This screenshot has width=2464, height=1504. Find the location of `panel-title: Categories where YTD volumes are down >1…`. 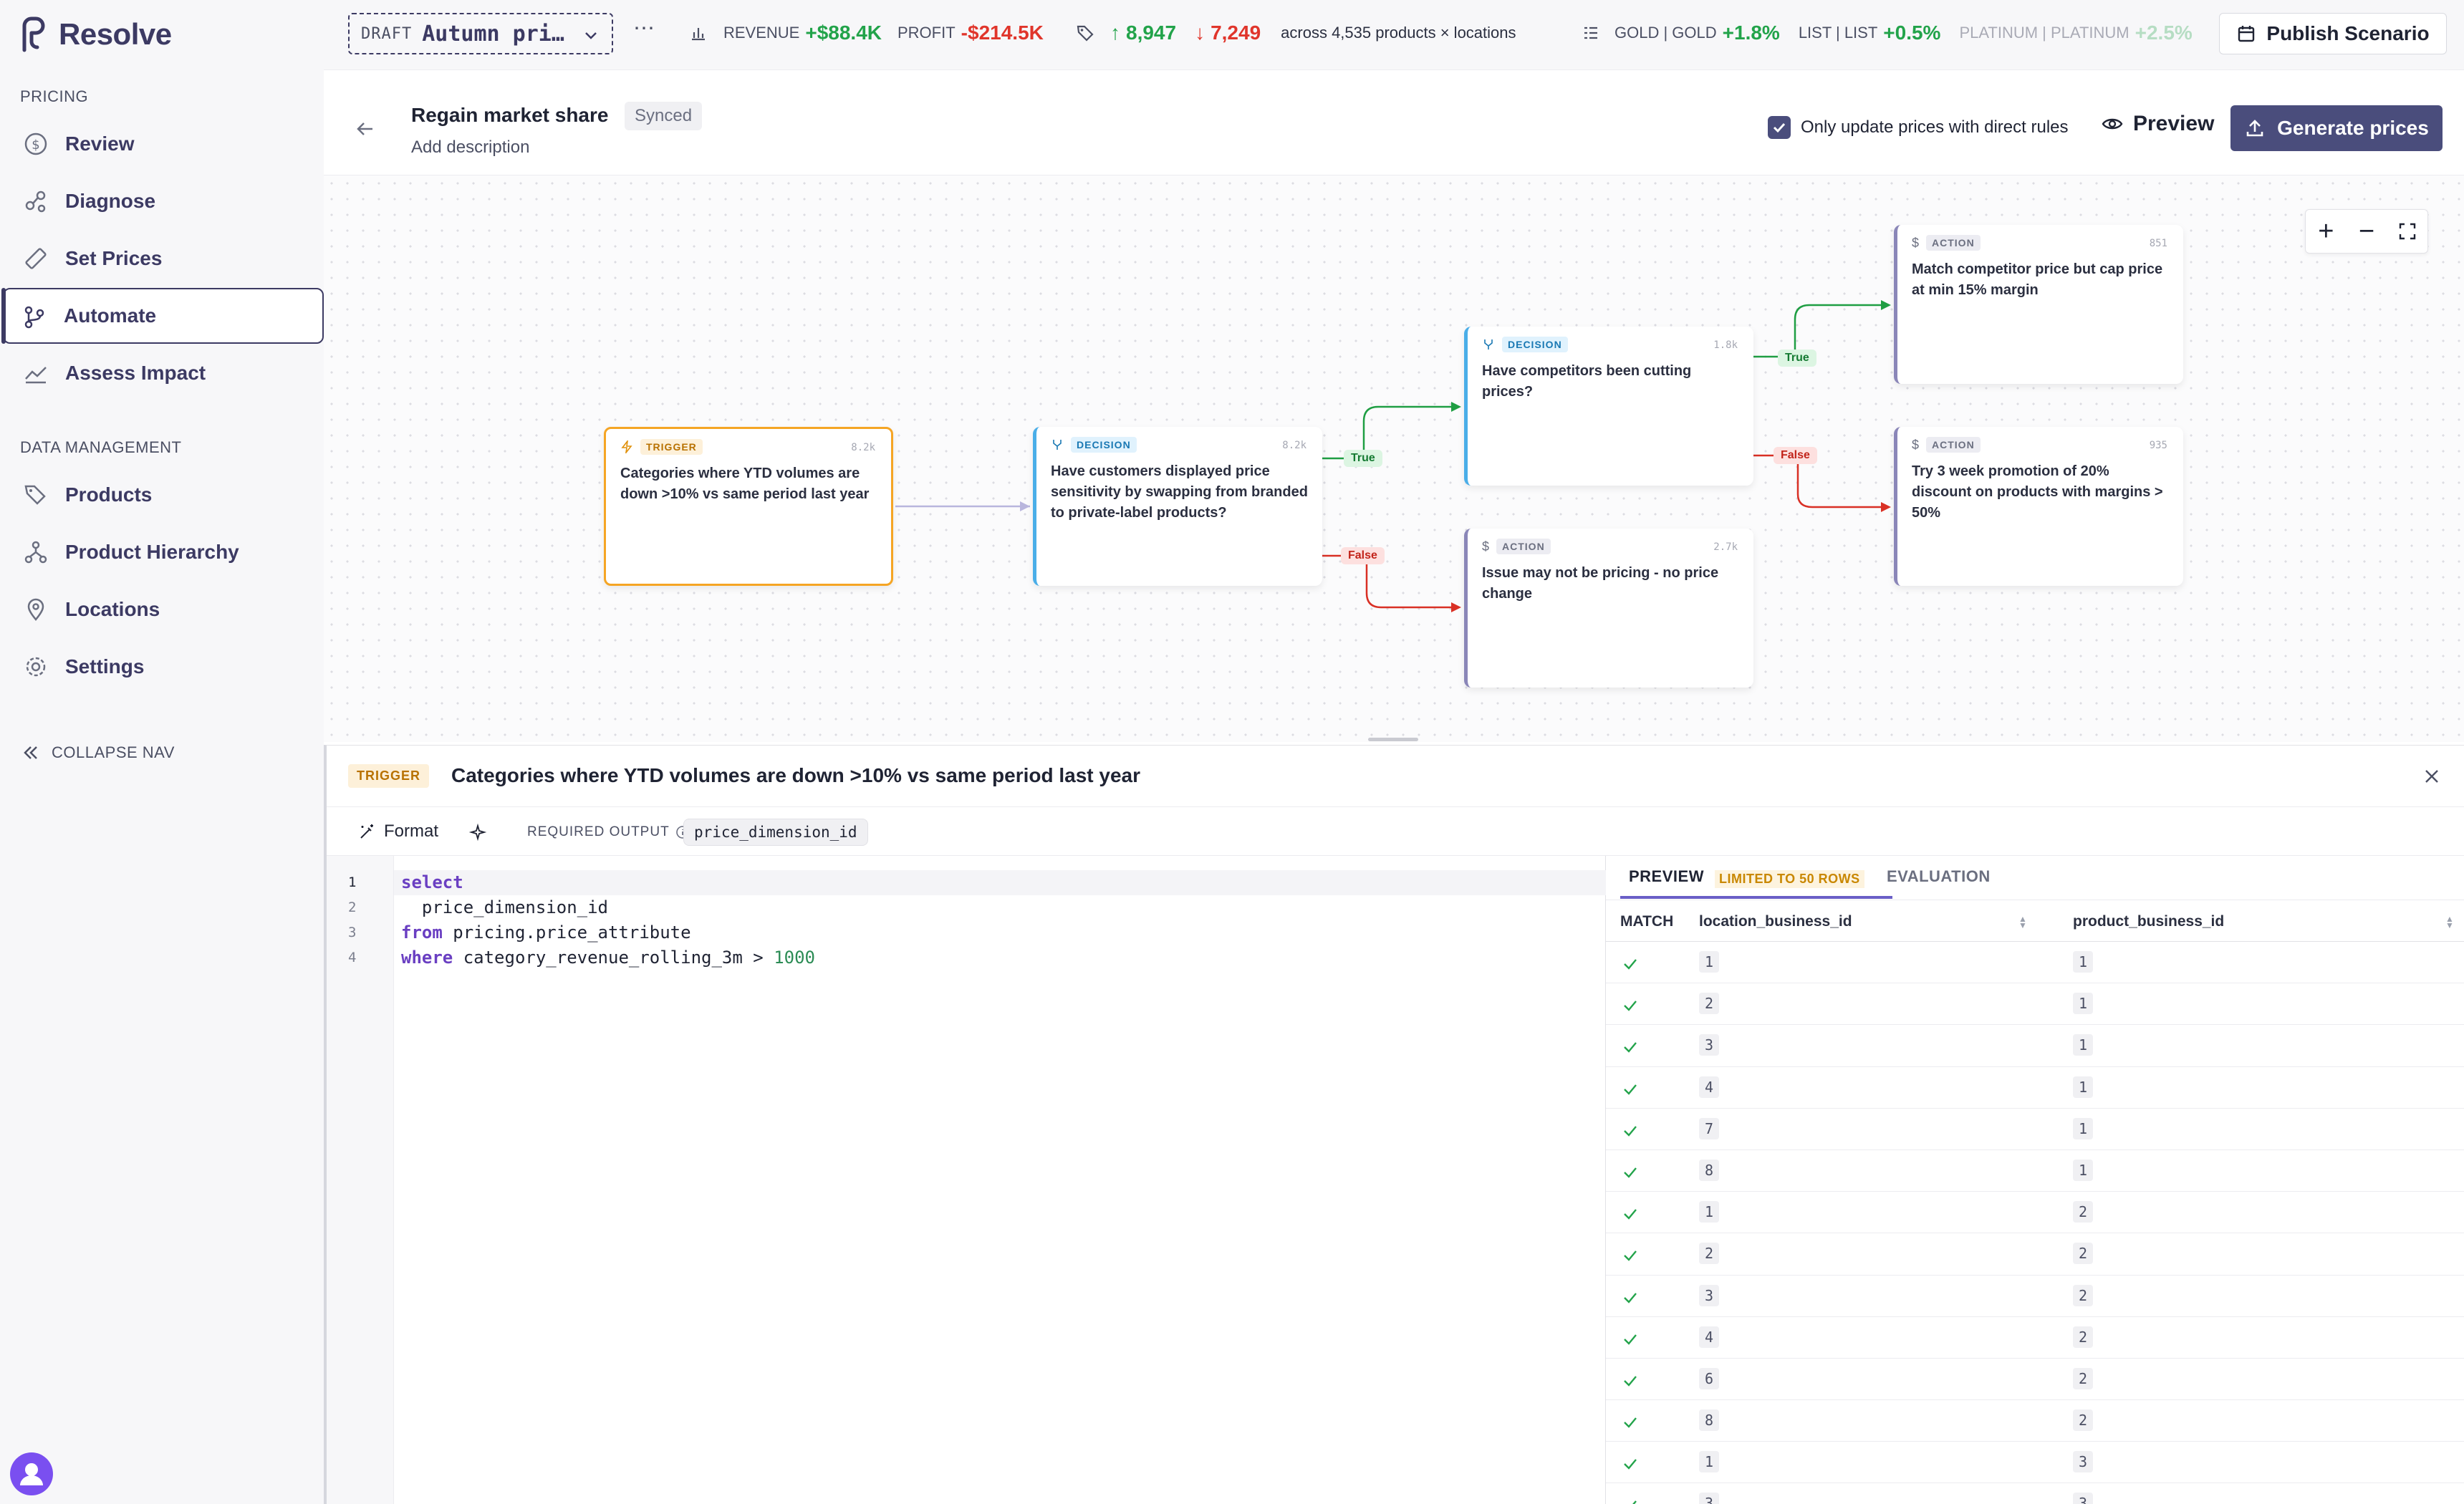

panel-title: Categories where YTD volumes are down >1… is located at coordinates (796, 775).